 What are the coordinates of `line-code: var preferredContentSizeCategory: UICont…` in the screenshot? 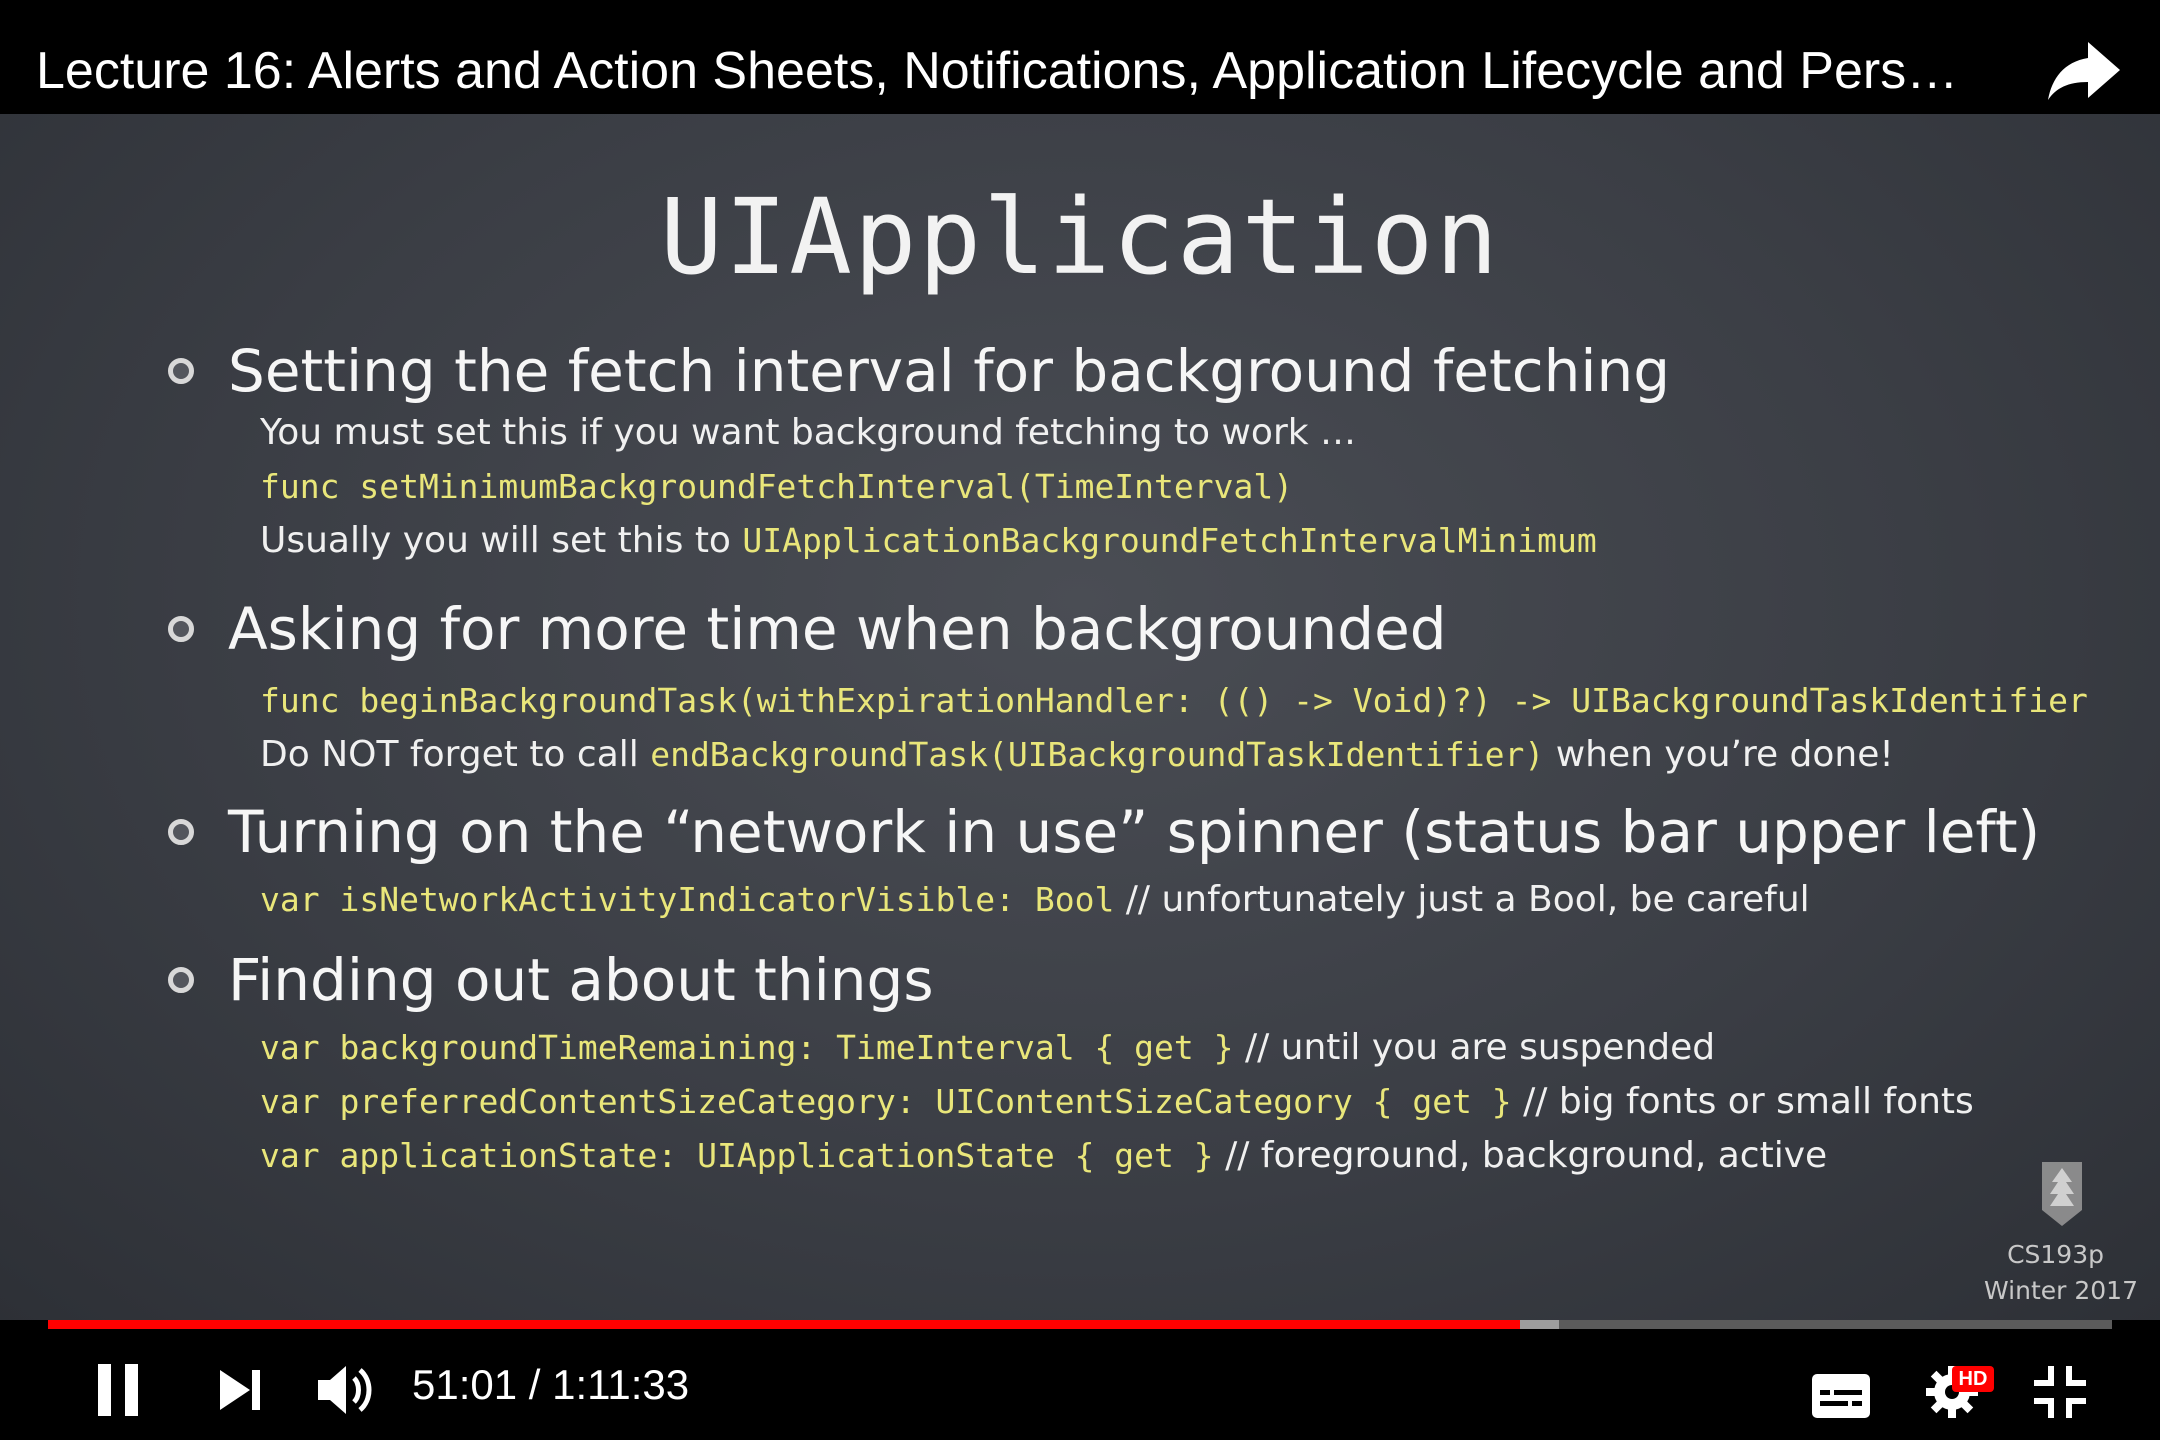 It's located at (886, 1101).